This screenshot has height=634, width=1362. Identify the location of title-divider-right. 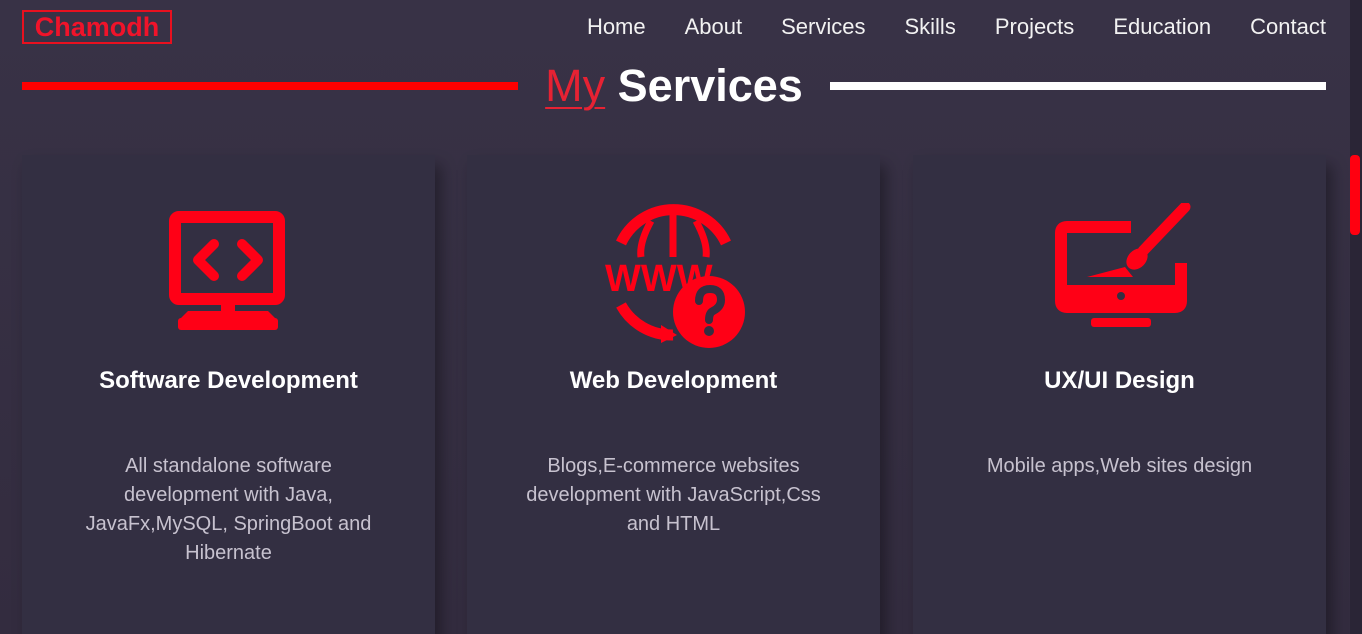
(1078, 86).